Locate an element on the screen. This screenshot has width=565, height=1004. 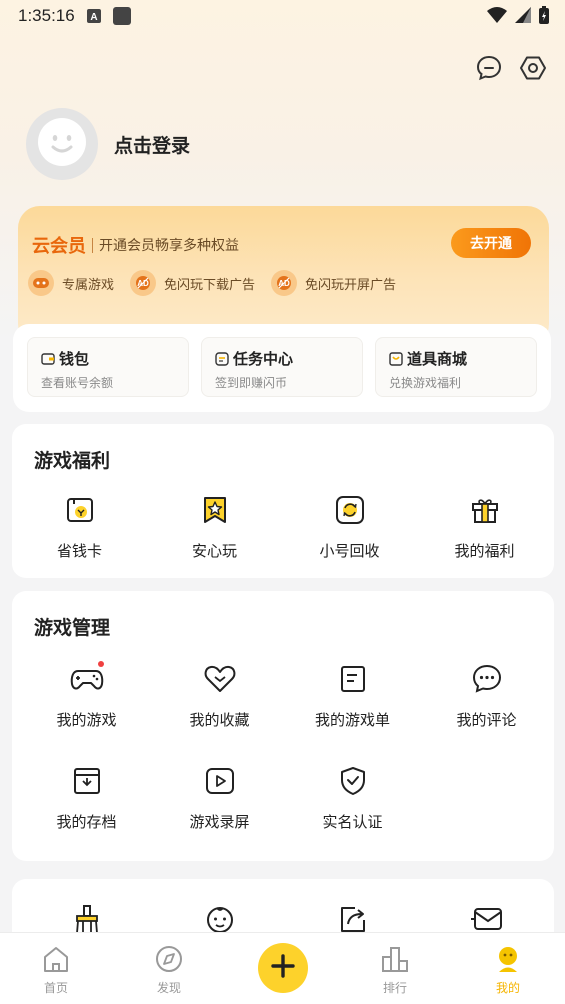
real-name-auth-item: 实名认证 is located at coordinates (352, 803).